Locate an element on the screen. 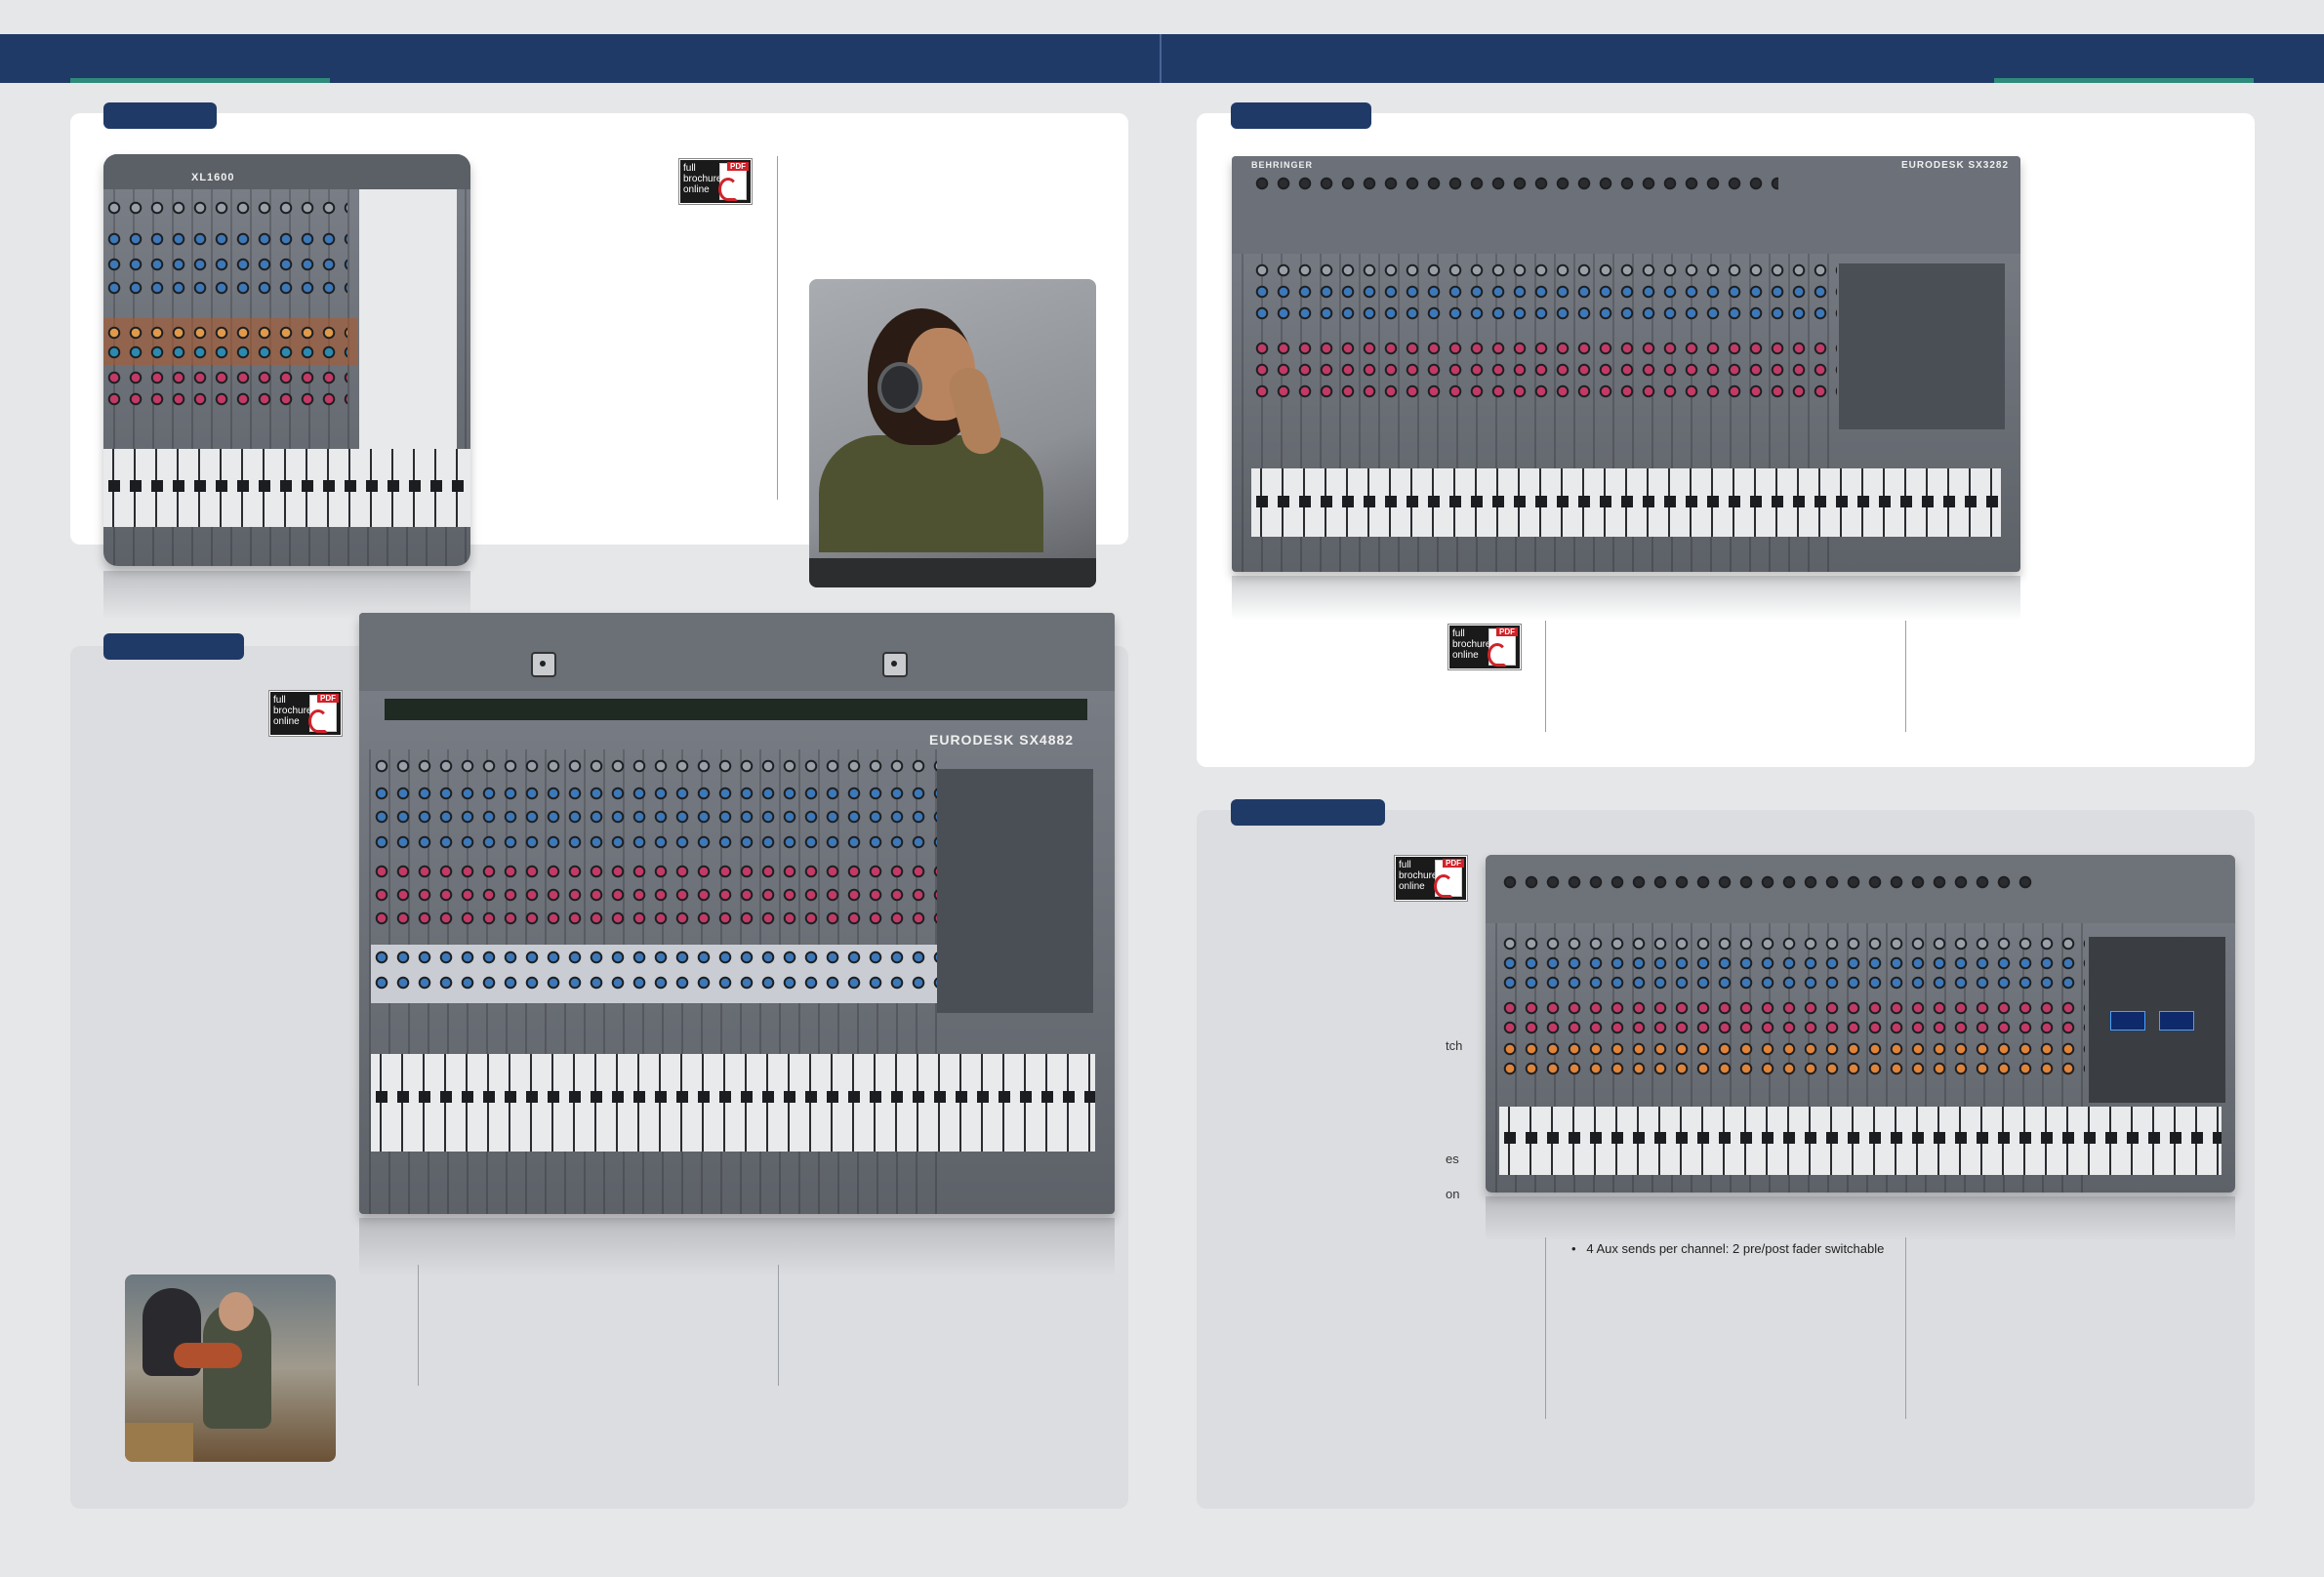 This screenshot has width=2324, height=1577. pdf-brochure-badge-sx3282: full brochure online PDF is located at coordinates (1484, 647).